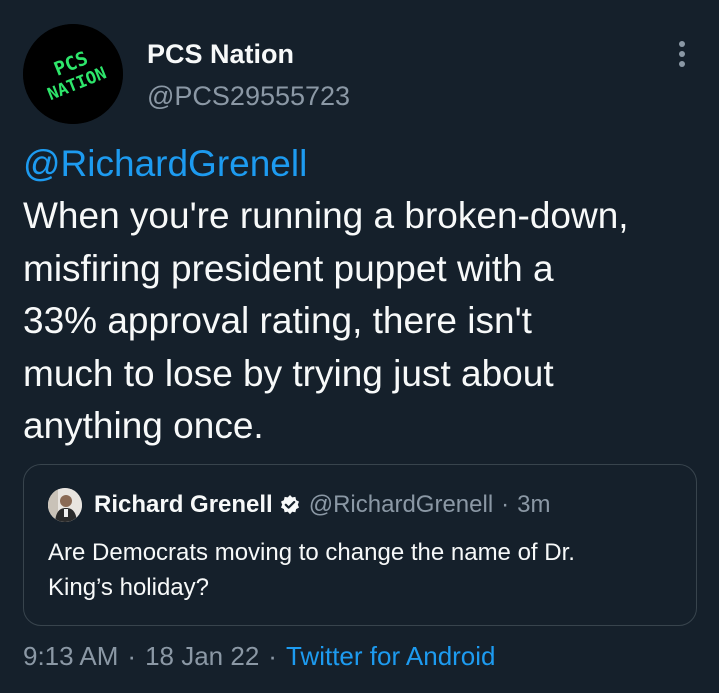 This screenshot has width=719, height=693. I want to click on author-name: PCS Nation, so click(220, 54).